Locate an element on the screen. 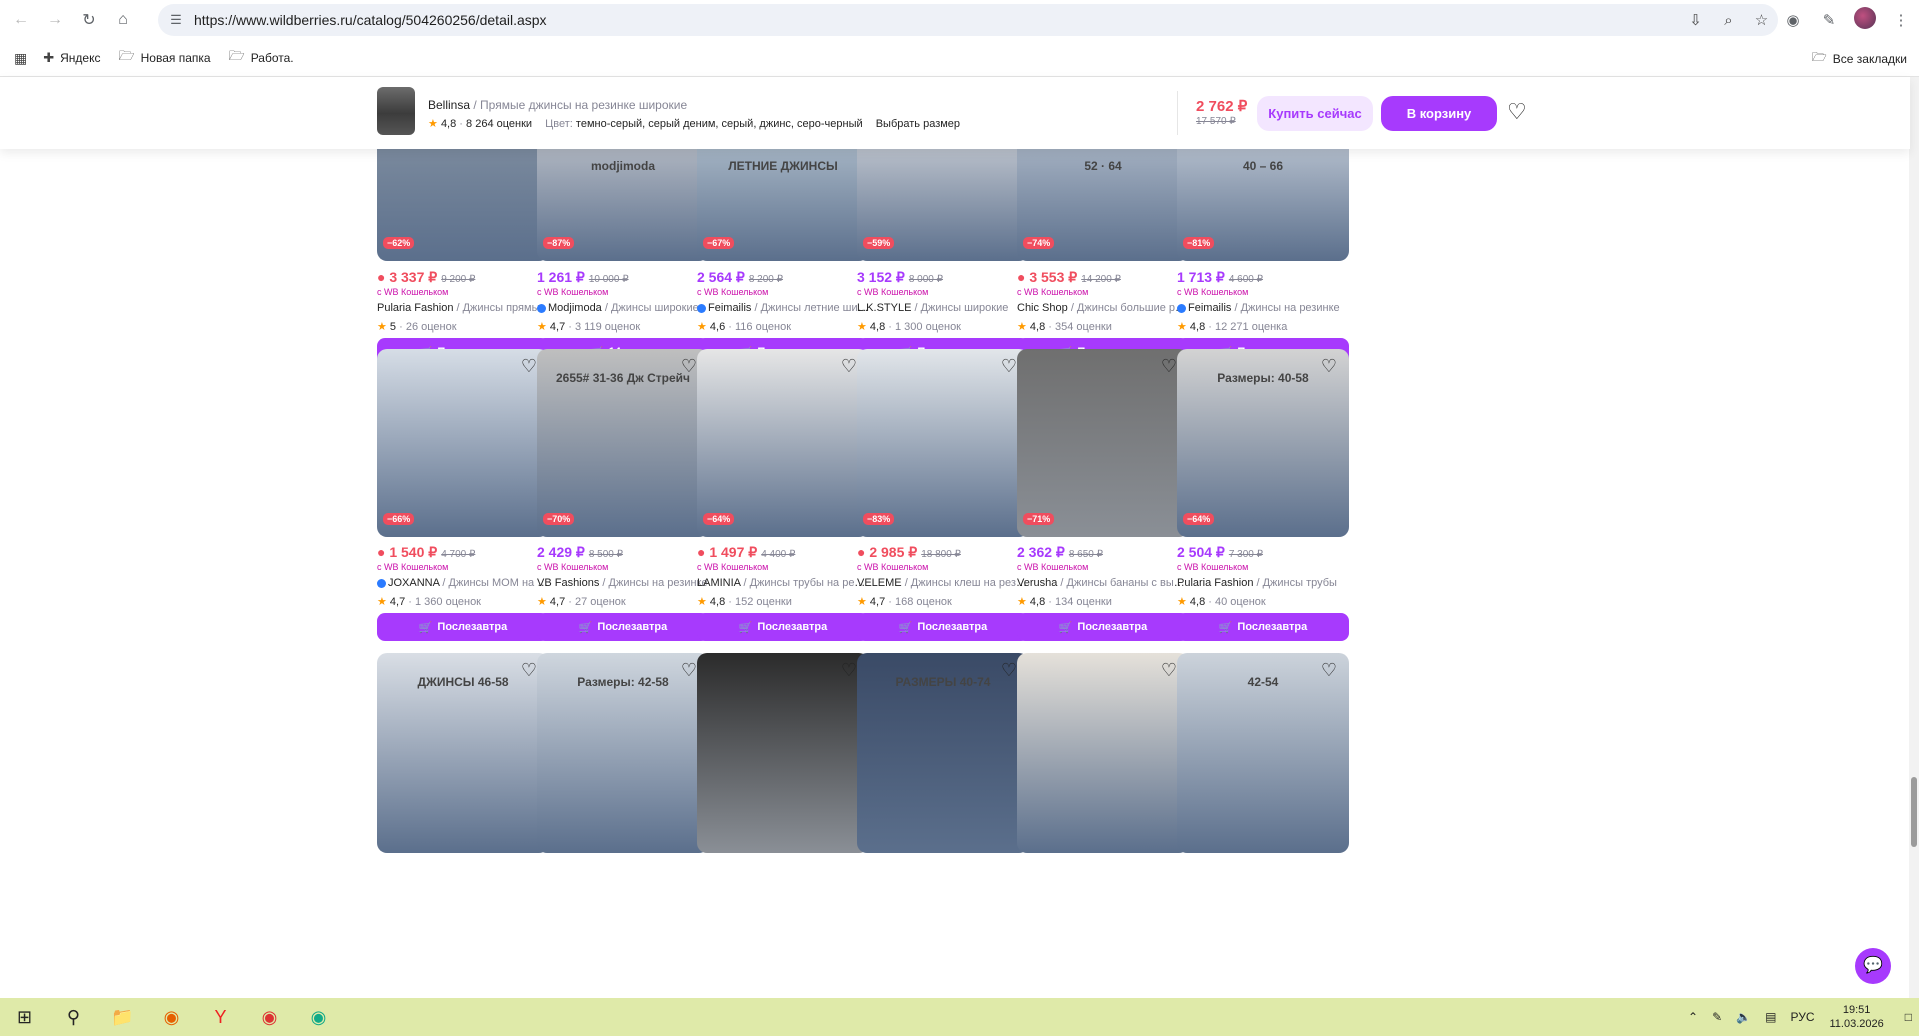 Image resolution: width=1919 pixels, height=1036 pixels. product-image: 2655# 31-36 Дж Стрейч ♡ −70% is located at coordinates (623, 443).